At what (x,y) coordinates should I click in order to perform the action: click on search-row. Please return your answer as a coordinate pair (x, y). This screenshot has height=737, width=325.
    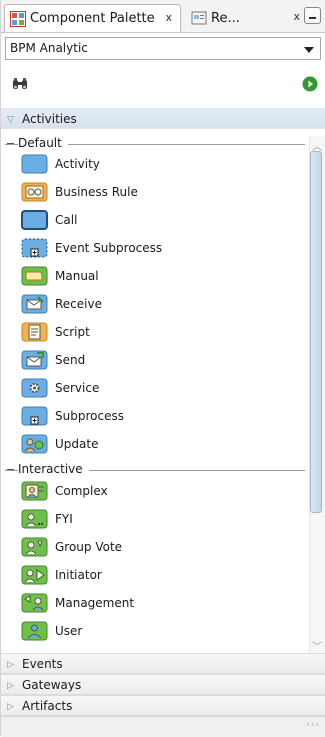
    Looking at the image, I should click on (163, 86).